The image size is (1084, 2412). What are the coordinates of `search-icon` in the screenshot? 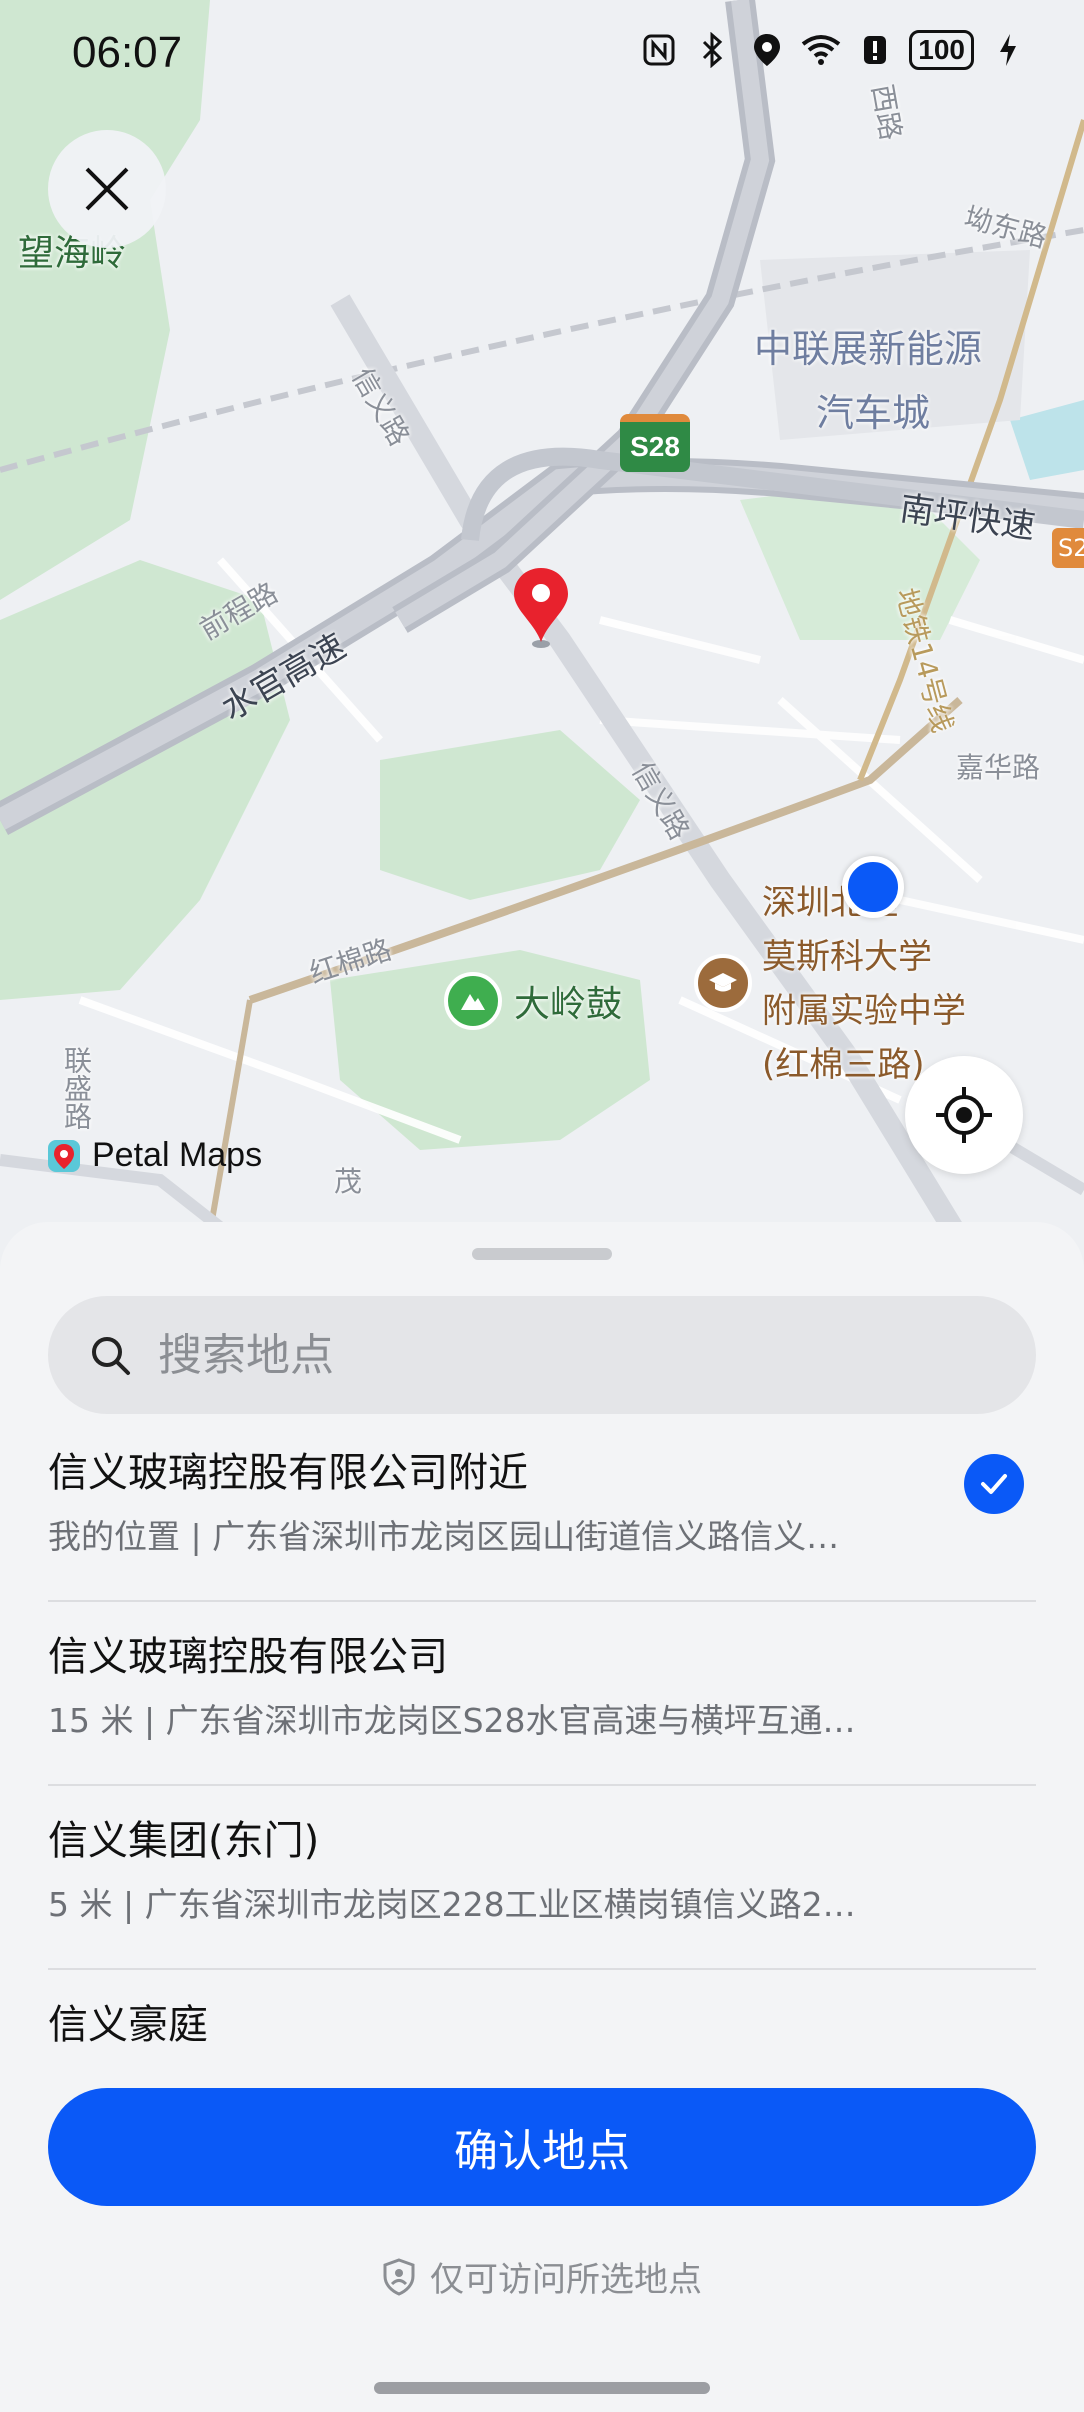 It's located at (111, 1356).